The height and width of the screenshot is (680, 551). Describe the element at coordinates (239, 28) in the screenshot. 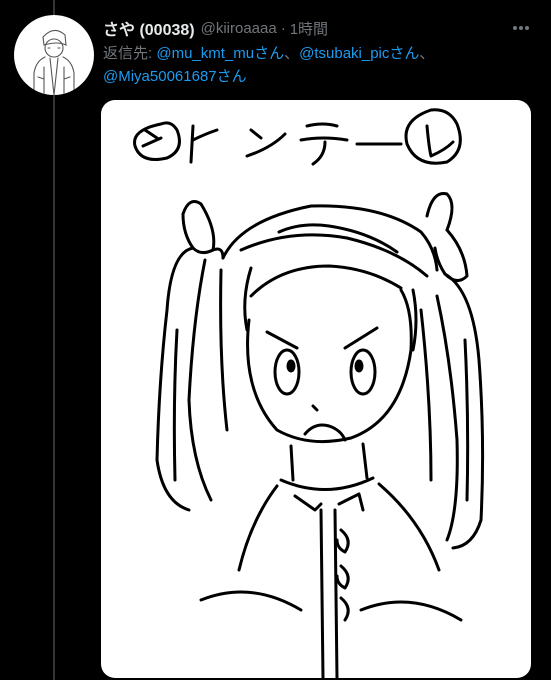

I see `user-handle: @kiiroaaaa` at that location.